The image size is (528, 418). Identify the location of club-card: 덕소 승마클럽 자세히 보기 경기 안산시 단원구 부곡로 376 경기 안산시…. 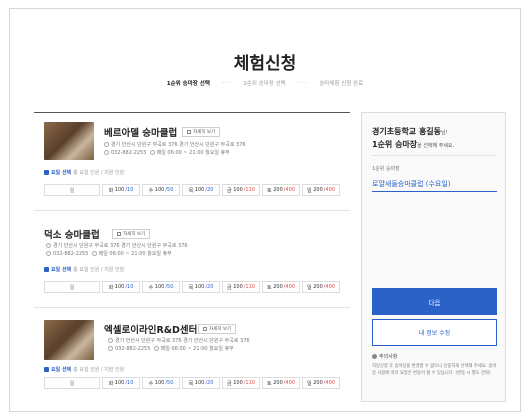
(192, 259).